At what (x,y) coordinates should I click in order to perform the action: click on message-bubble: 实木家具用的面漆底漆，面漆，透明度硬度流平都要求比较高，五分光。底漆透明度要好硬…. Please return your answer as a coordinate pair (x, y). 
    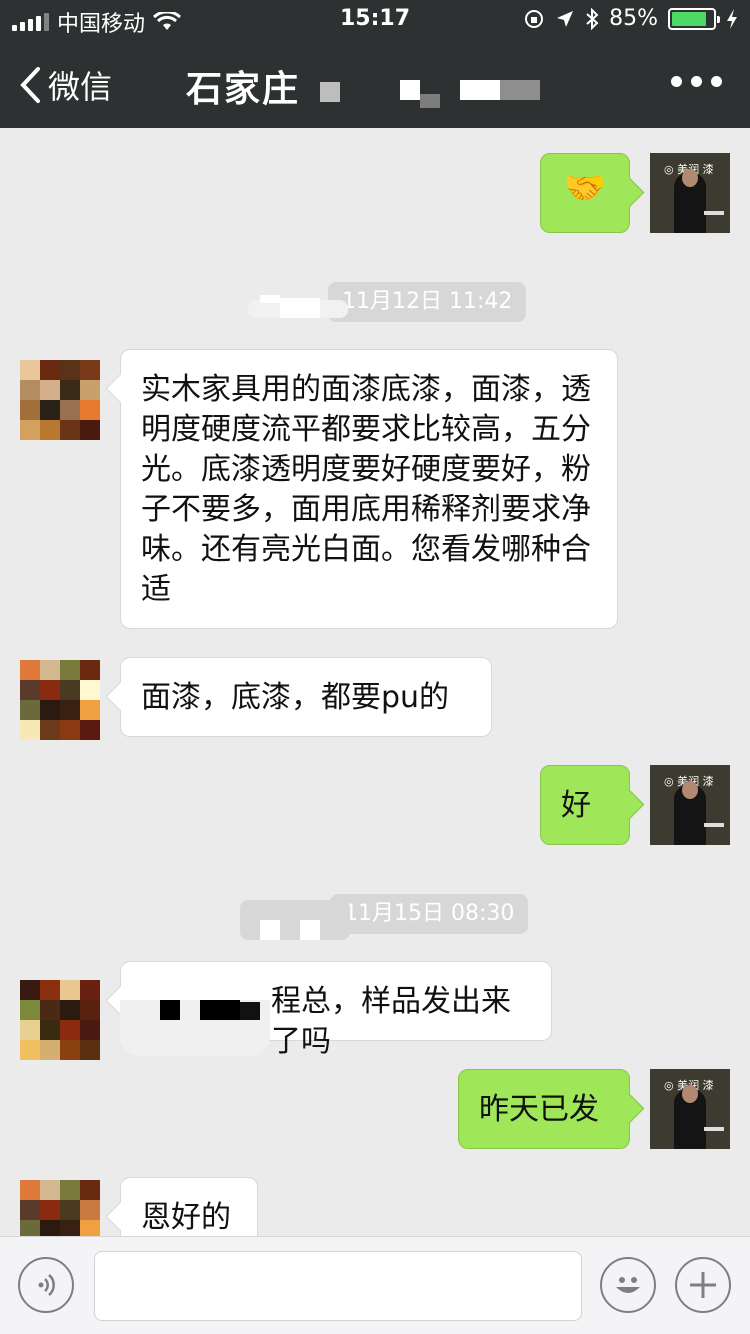
    Looking at the image, I should click on (369, 489).